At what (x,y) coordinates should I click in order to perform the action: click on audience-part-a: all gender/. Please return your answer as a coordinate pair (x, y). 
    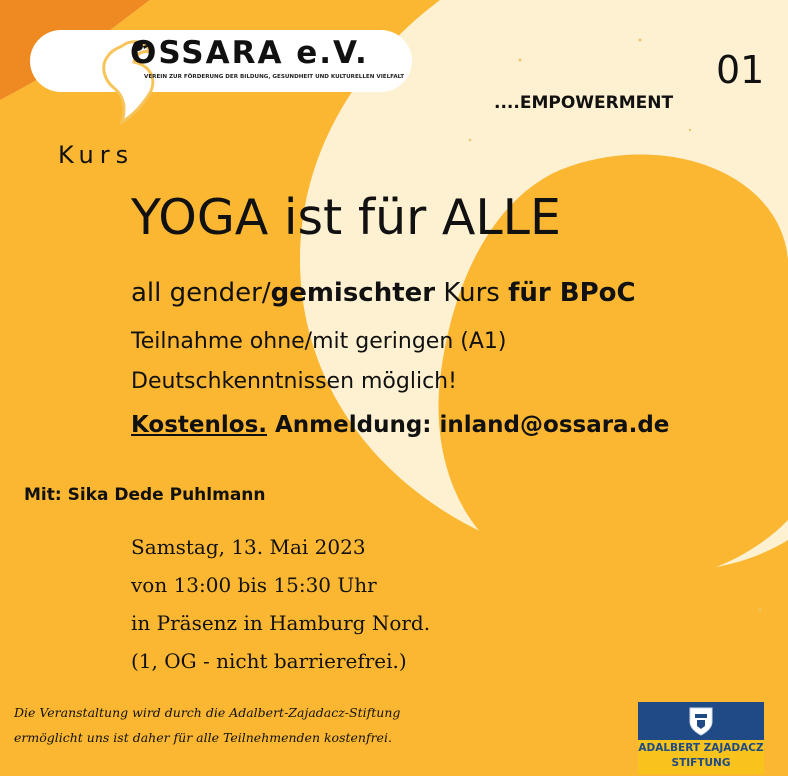
    Looking at the image, I should click on (201, 293).